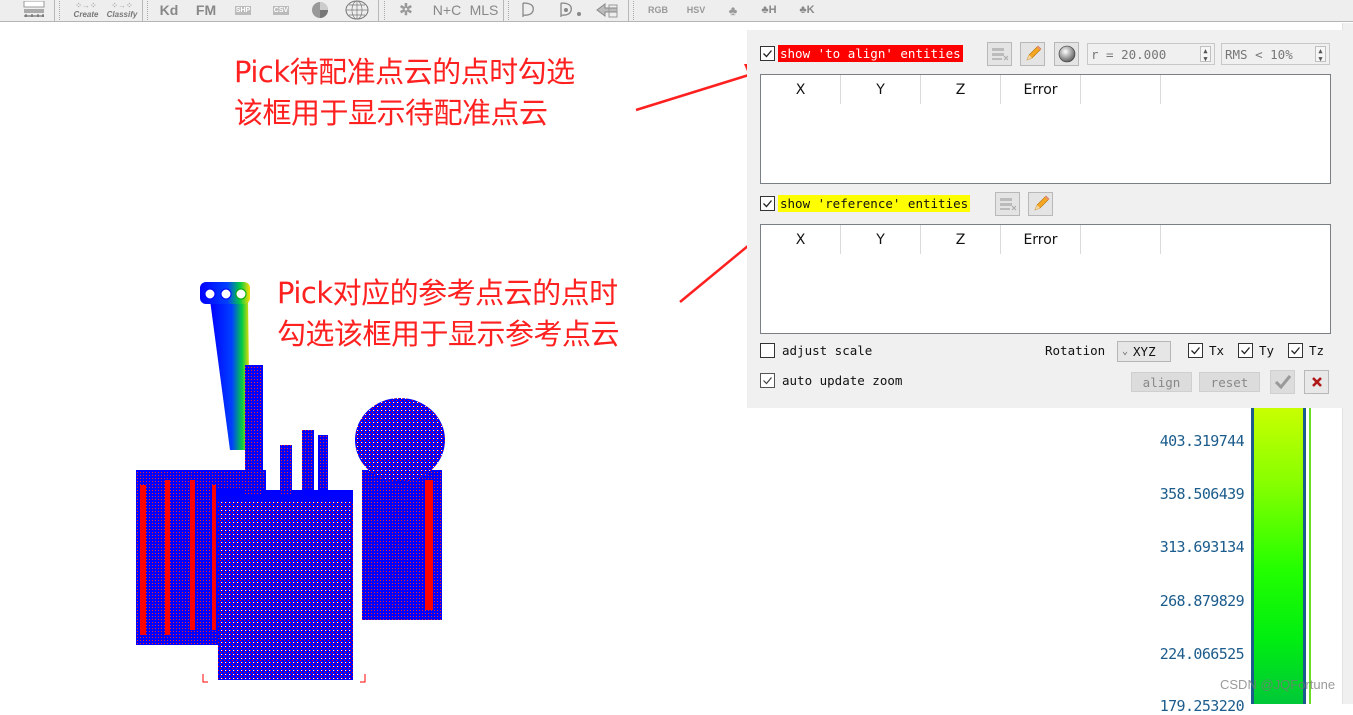 The image size is (1353, 715). I want to click on point-pick-icon, so click(570, 9).